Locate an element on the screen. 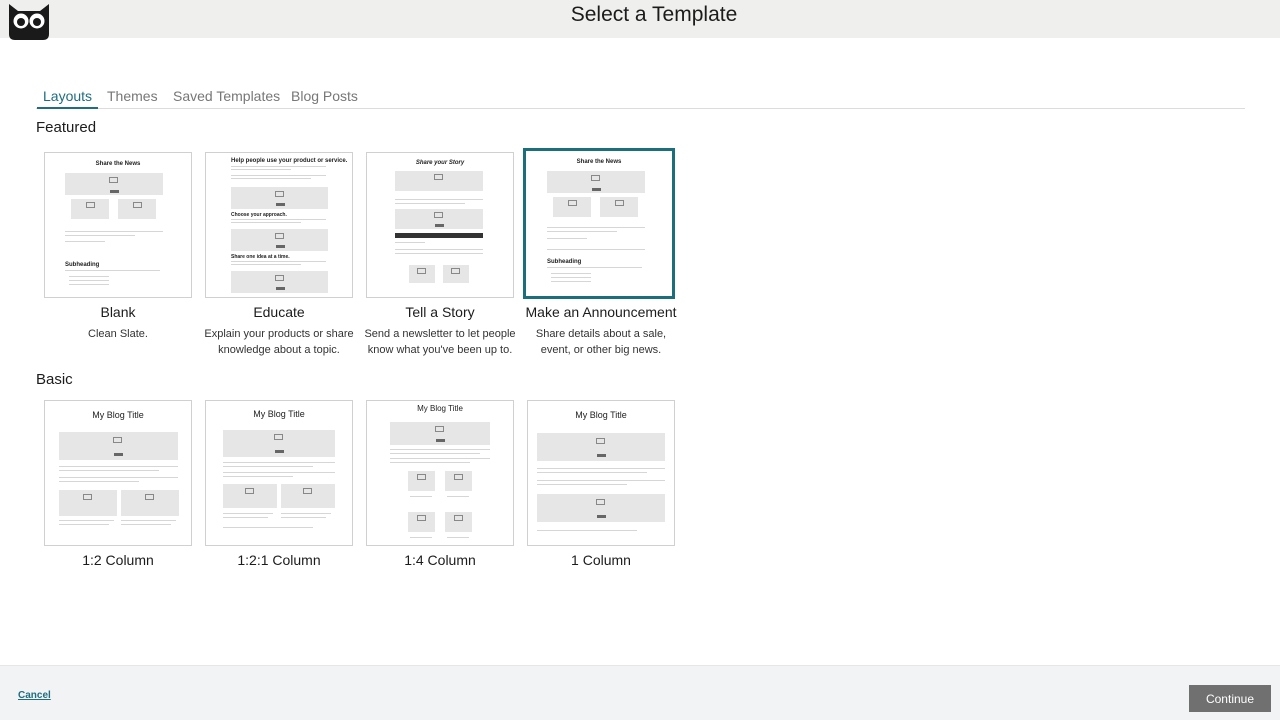 Image resolution: width=1280 pixels, height=720 pixels. template-thumbnail: Share your Story is located at coordinates (440, 225).